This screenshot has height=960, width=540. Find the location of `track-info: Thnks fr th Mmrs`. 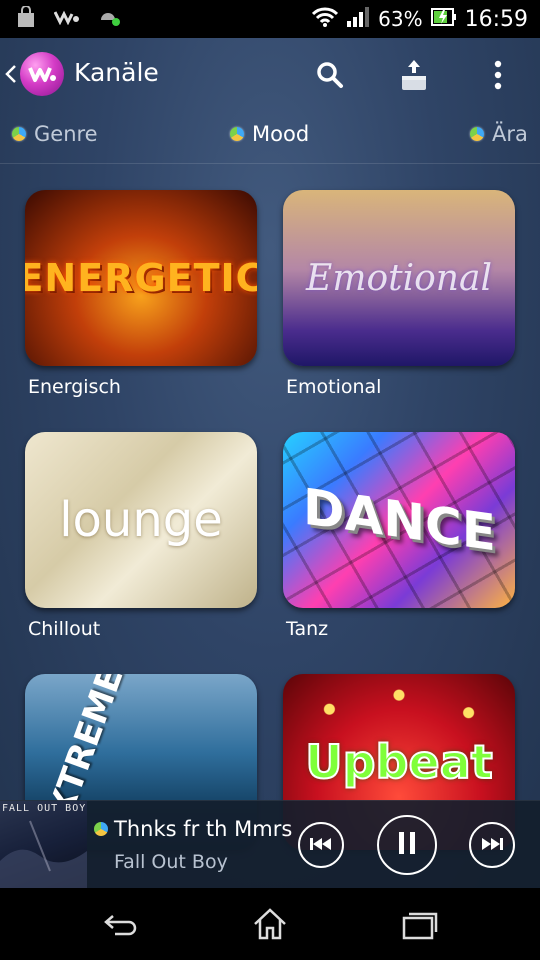

track-info: Thnks fr th Mmrs is located at coordinates (193, 829).